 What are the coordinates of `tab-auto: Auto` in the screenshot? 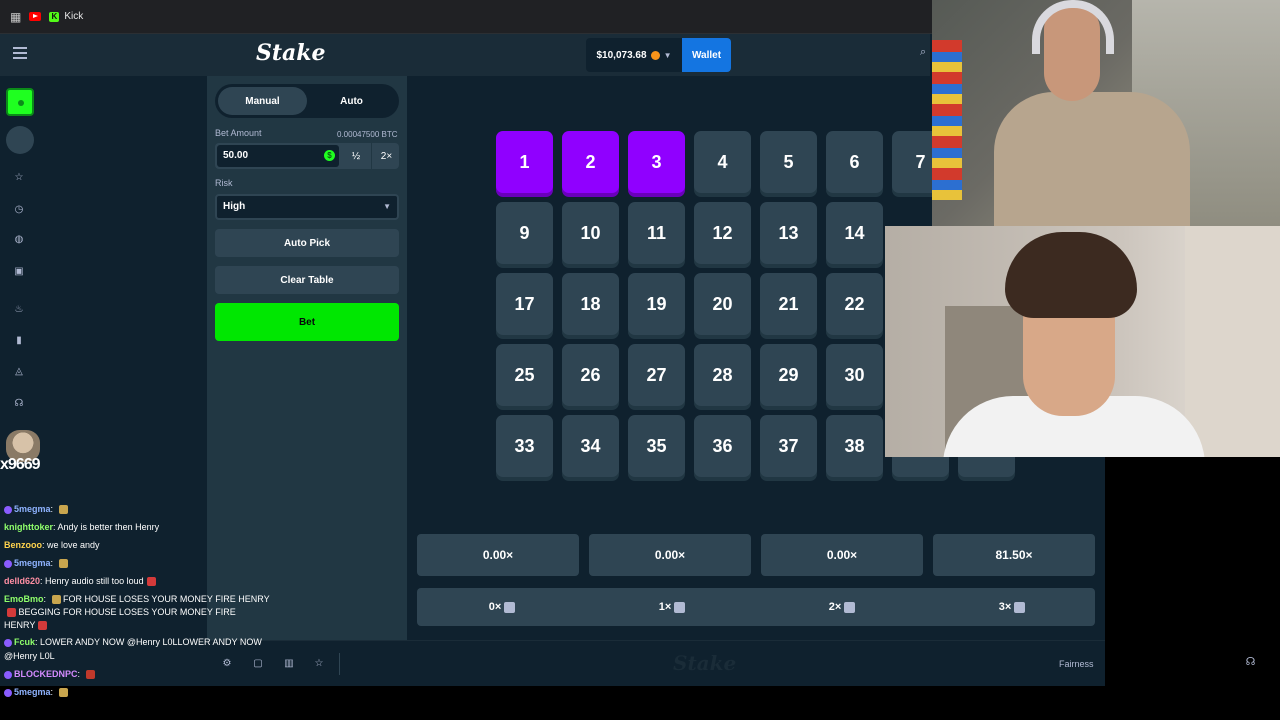 It's located at (351, 101).